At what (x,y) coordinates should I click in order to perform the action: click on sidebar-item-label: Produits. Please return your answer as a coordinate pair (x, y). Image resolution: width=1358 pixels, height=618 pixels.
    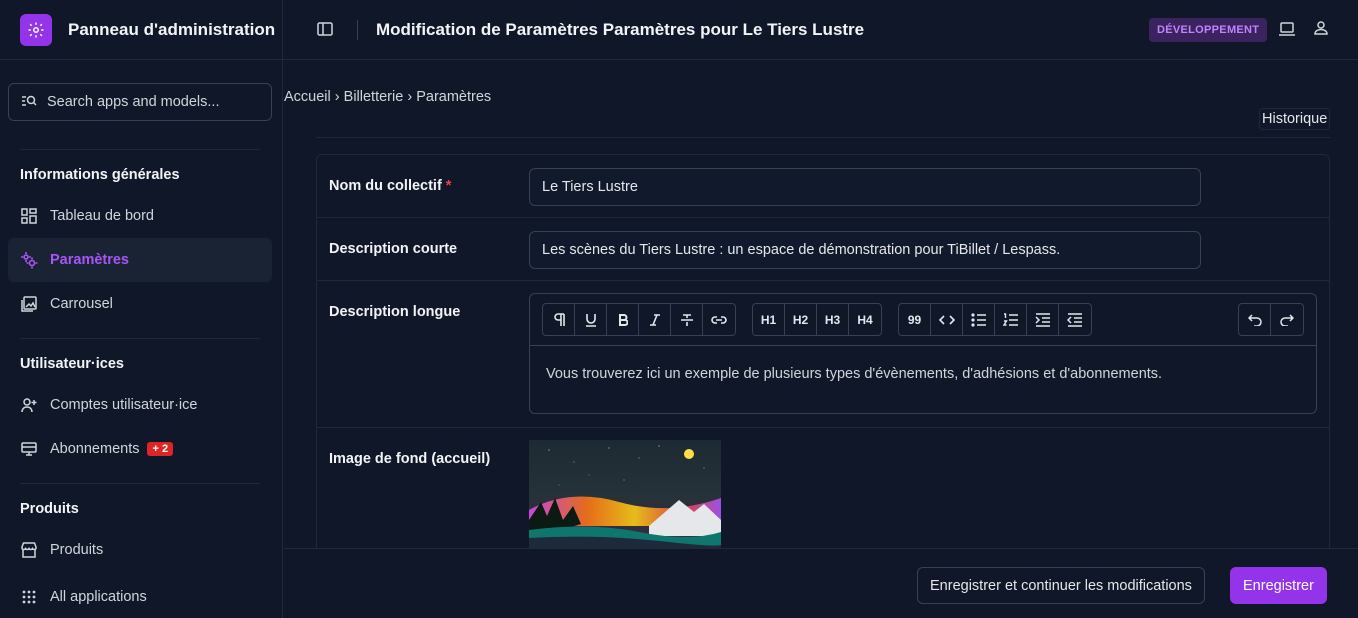
    Looking at the image, I should click on (77, 550).